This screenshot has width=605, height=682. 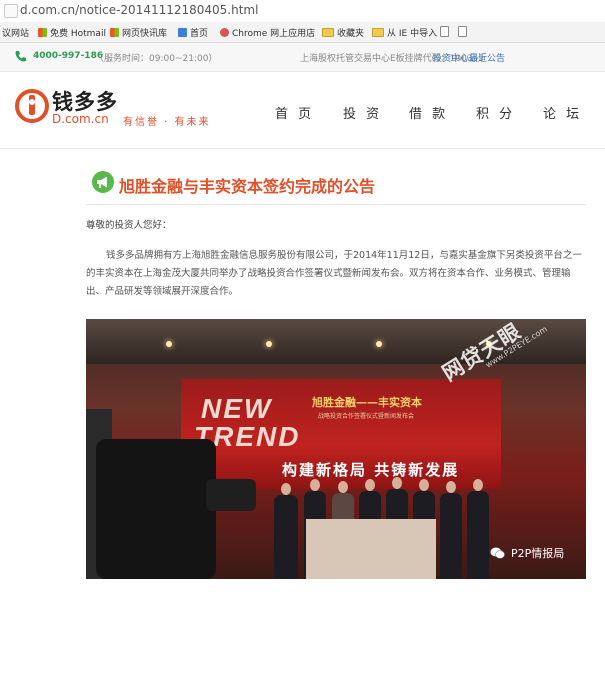 What do you see at coordinates (167, 122) in the screenshot?
I see `slogan: 有信誉 · 有未来` at bounding box center [167, 122].